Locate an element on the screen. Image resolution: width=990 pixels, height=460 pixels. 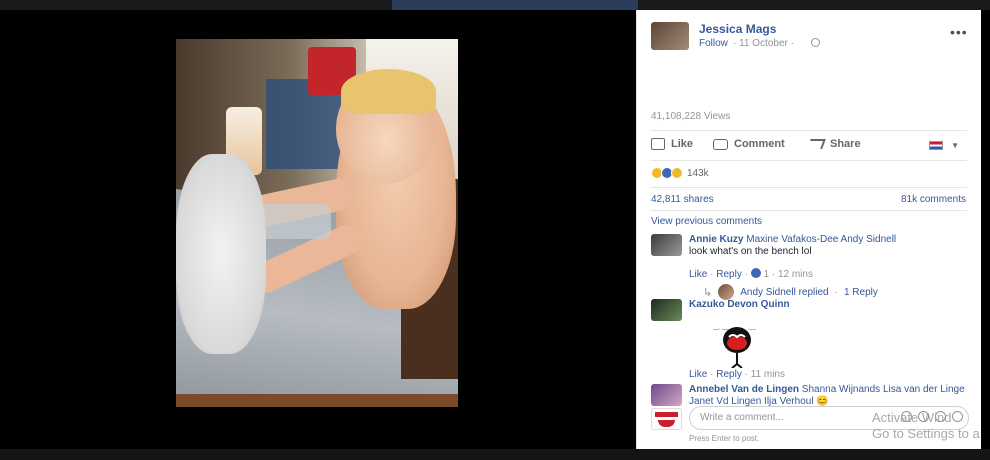
post-date: · 11 October · is located at coordinates (763, 43).